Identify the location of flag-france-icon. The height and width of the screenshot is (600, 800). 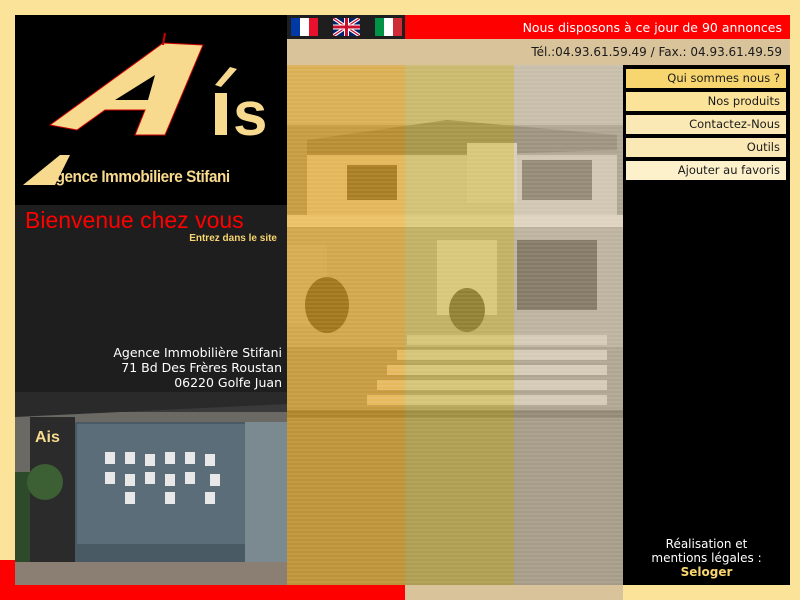
(304, 27).